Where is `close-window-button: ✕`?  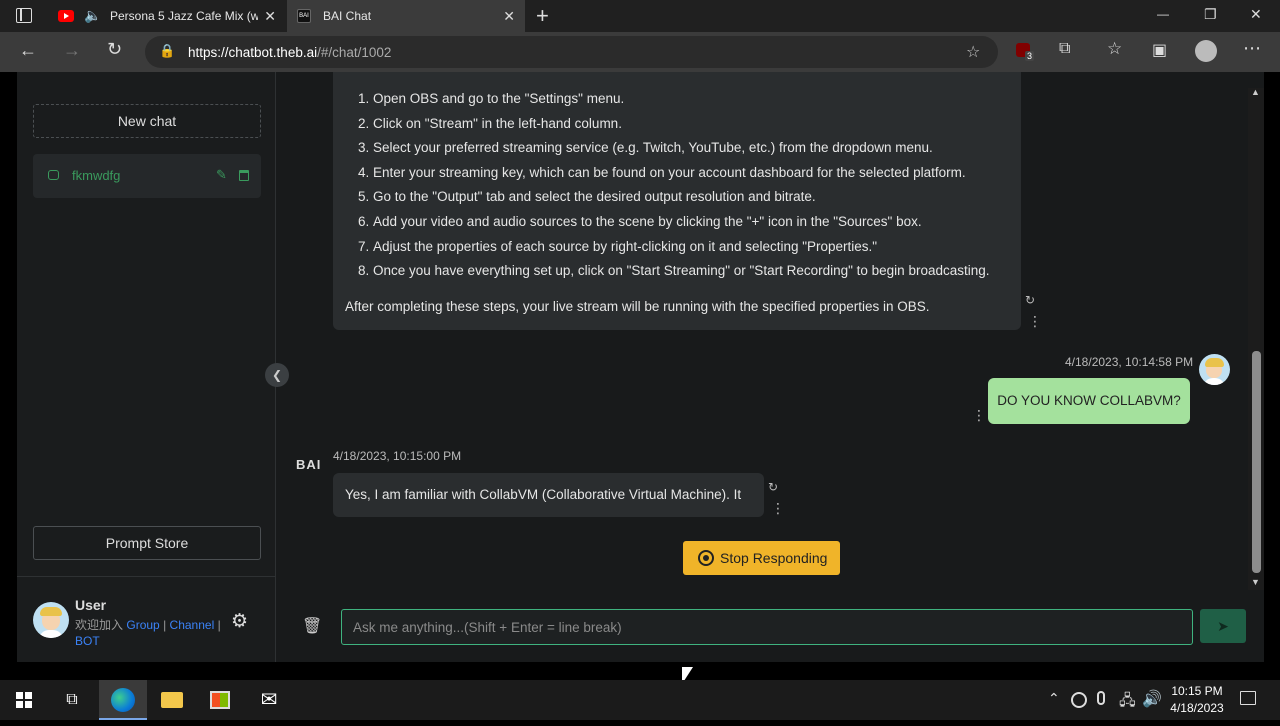 close-window-button: ✕ is located at coordinates (1256, 14).